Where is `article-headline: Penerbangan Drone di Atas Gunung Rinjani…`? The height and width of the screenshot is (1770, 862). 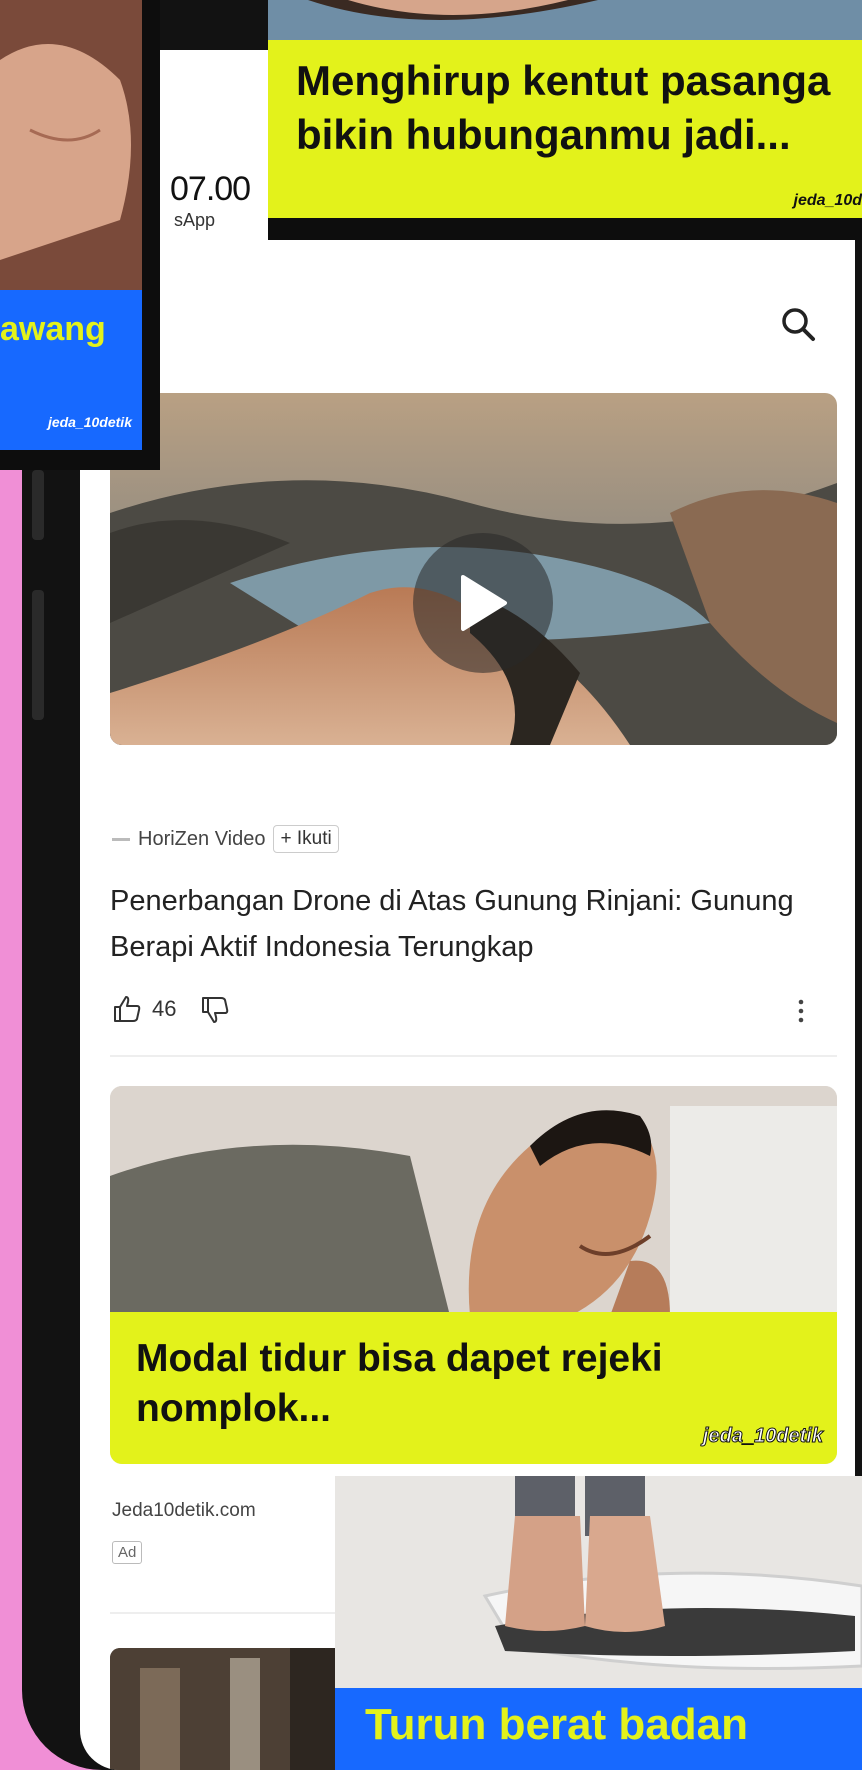
article-headline: Penerbangan Drone di Atas Gunung Rinjani… is located at coordinates (460, 924).